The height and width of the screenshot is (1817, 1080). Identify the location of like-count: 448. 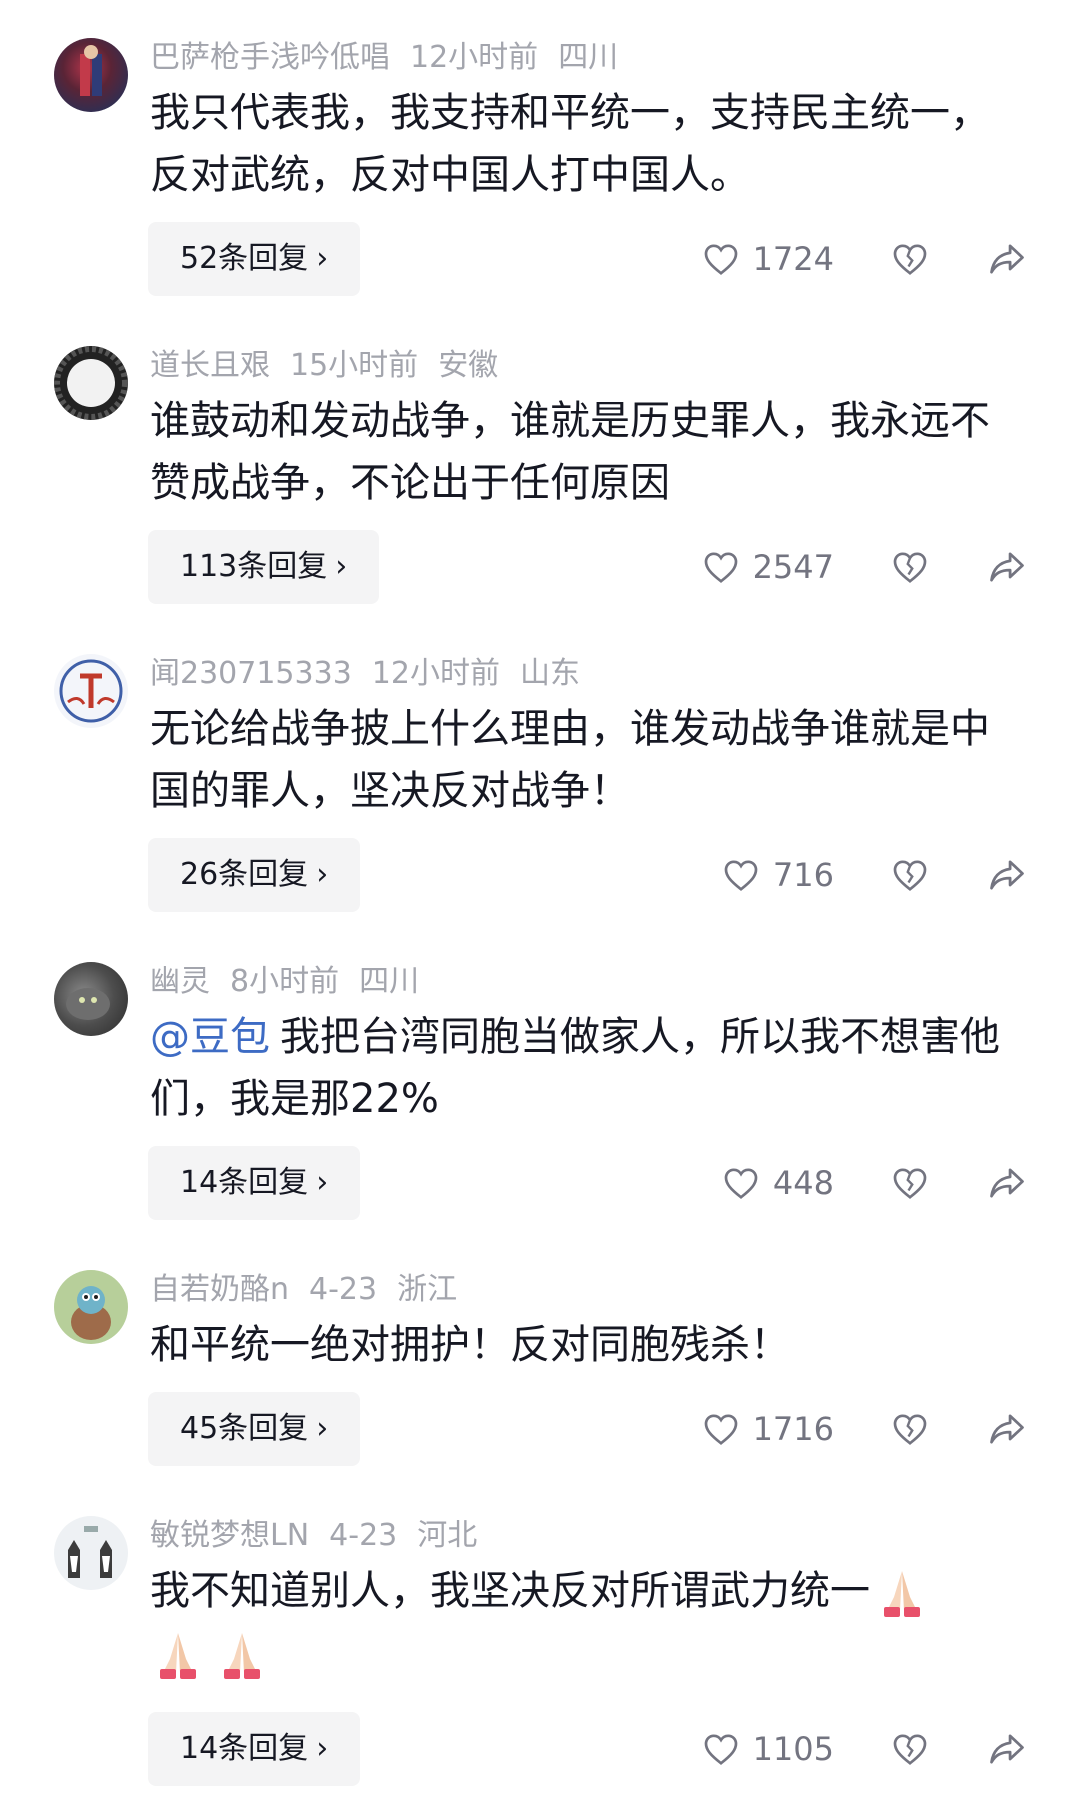
(803, 1183).